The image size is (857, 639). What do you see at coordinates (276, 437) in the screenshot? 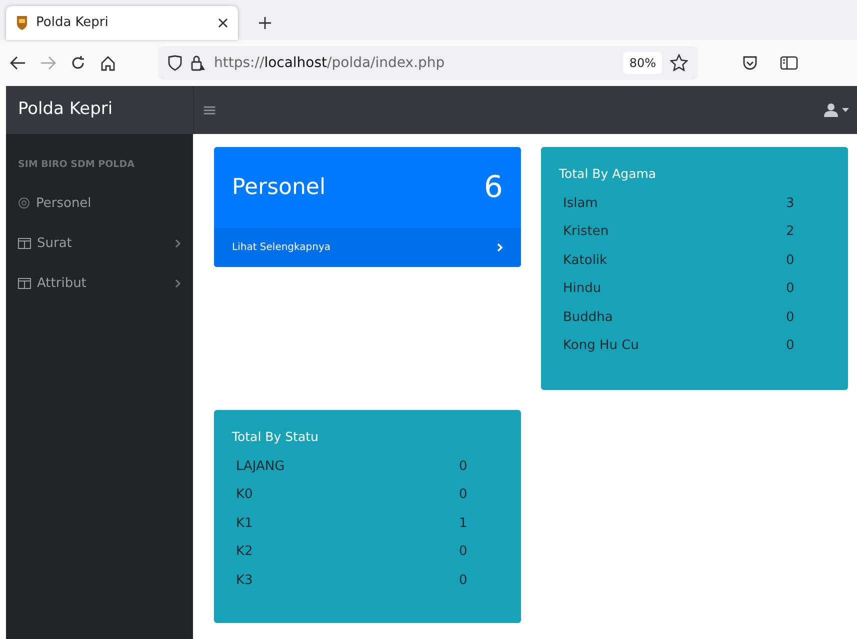
I see `panel-title: Total By Statu` at bounding box center [276, 437].